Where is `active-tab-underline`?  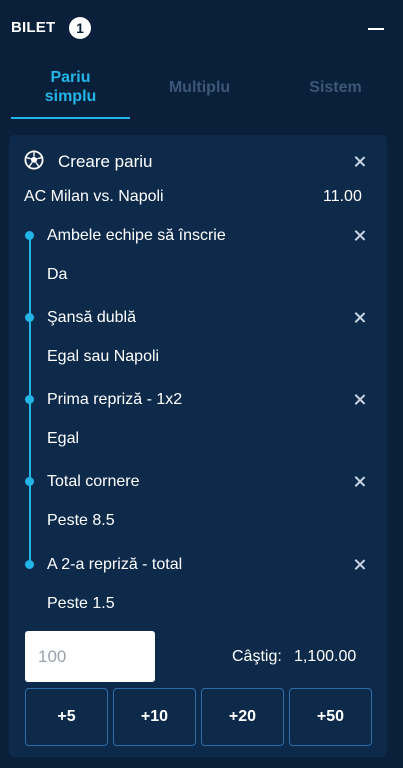 active-tab-underline is located at coordinates (70, 118).